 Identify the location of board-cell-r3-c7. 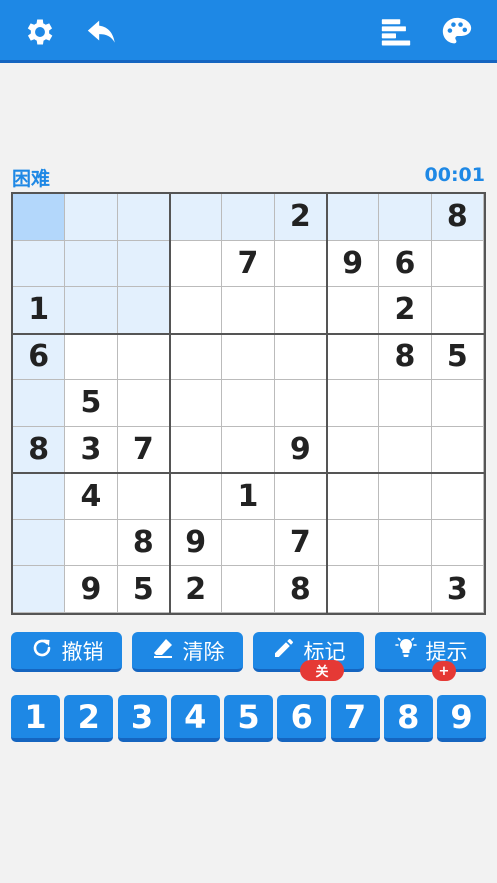
(353, 310).